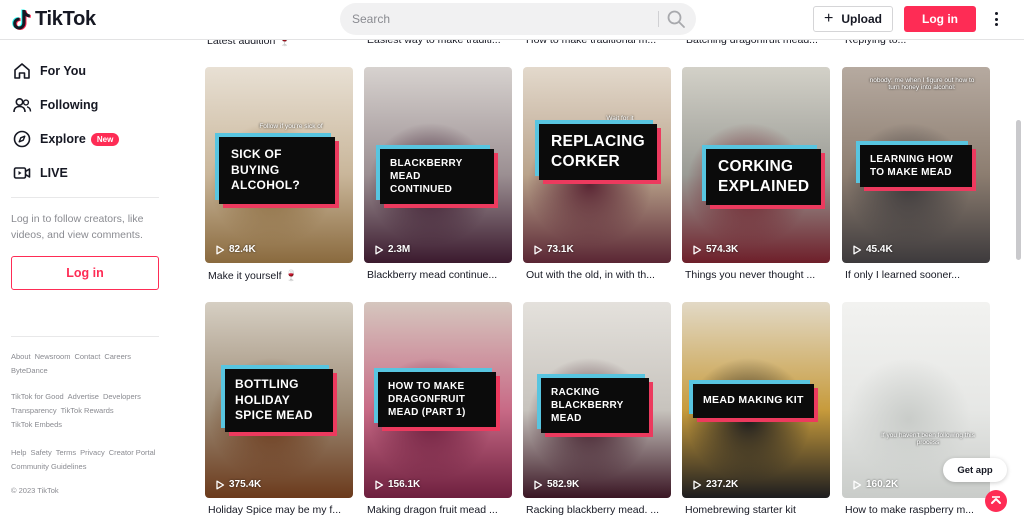  I want to click on footer-link: Creator Portal, so click(132, 453).